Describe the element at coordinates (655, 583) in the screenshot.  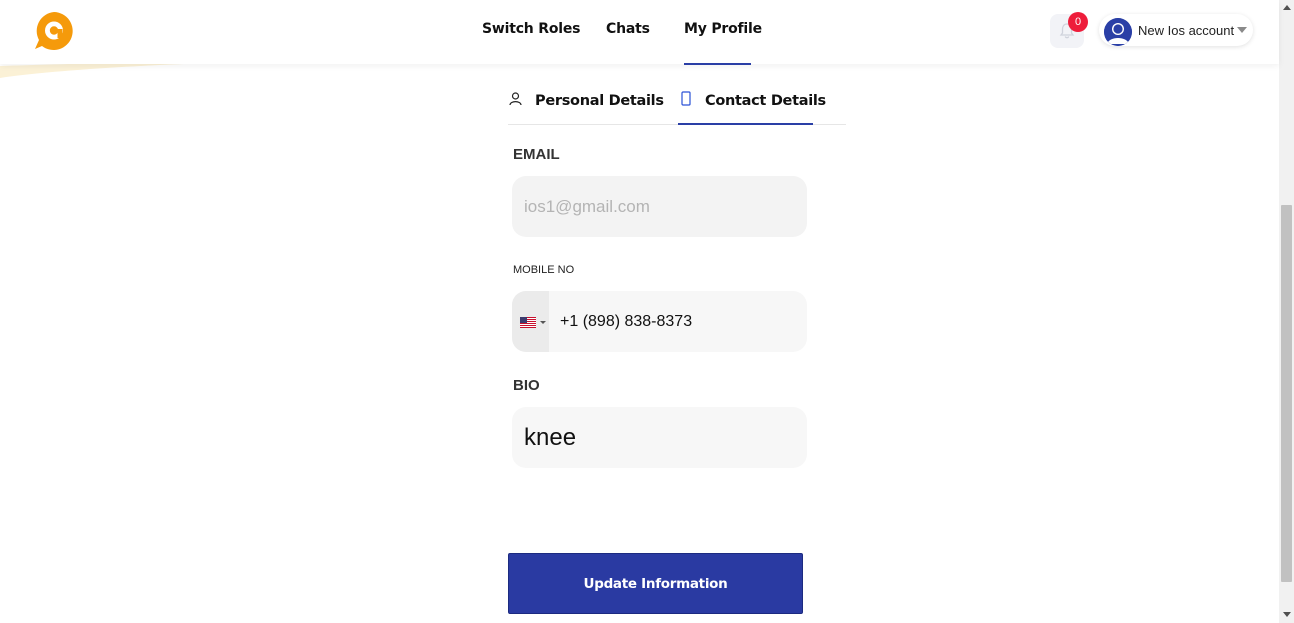
I see `update-information-button: Update Information` at that location.